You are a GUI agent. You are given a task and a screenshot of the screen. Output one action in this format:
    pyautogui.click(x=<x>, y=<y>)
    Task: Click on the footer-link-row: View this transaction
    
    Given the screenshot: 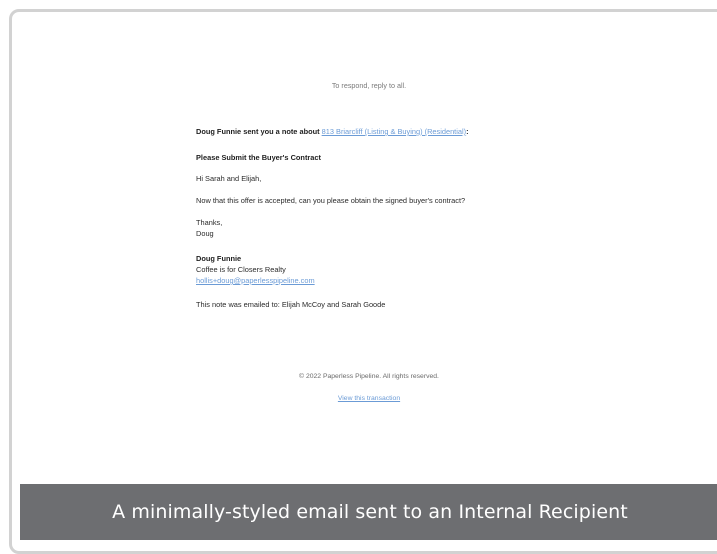 What is the action you would take?
    pyautogui.click(x=364, y=398)
    